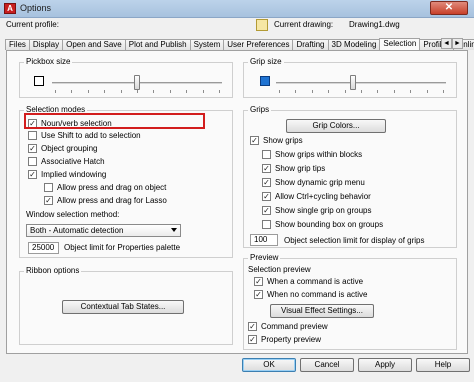 The width and height of the screenshot is (474, 382). Describe the element at coordinates (73, 161) in the screenshot. I see `associative-hatch-label: Associative Hatch` at that location.